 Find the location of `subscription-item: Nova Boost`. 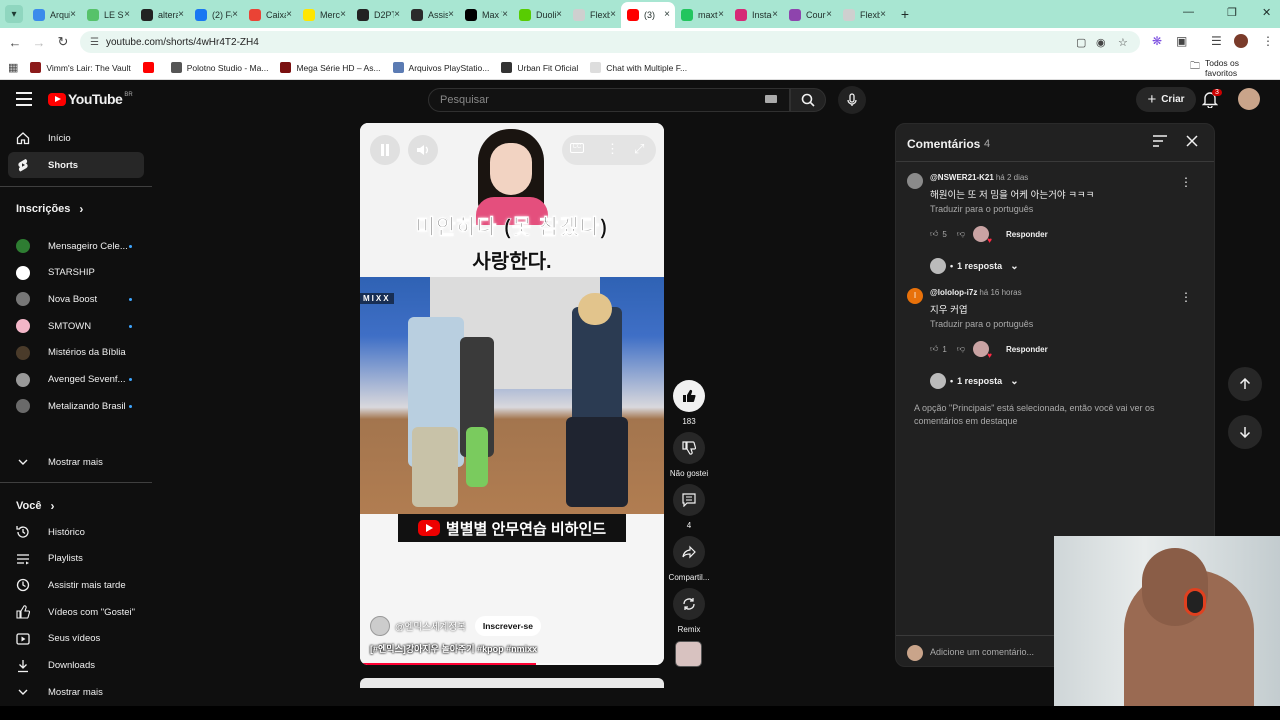

subscription-item: Nova Boost is located at coordinates (76, 299).